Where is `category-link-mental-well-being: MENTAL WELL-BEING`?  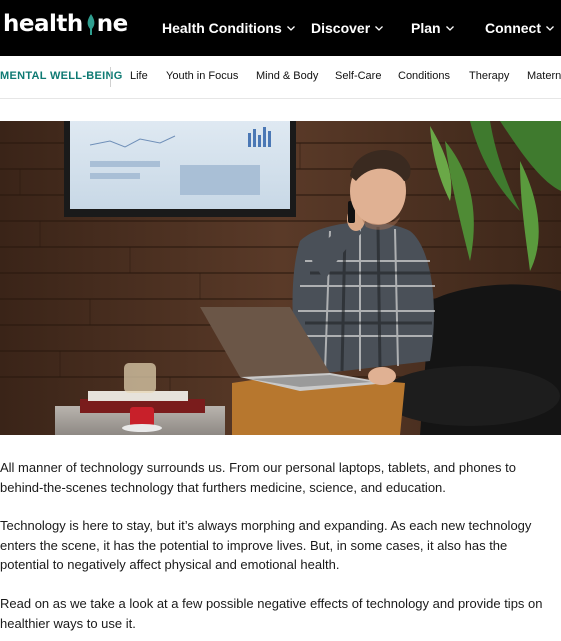 category-link-mental-well-being: MENTAL WELL-BEING is located at coordinates (61, 76).